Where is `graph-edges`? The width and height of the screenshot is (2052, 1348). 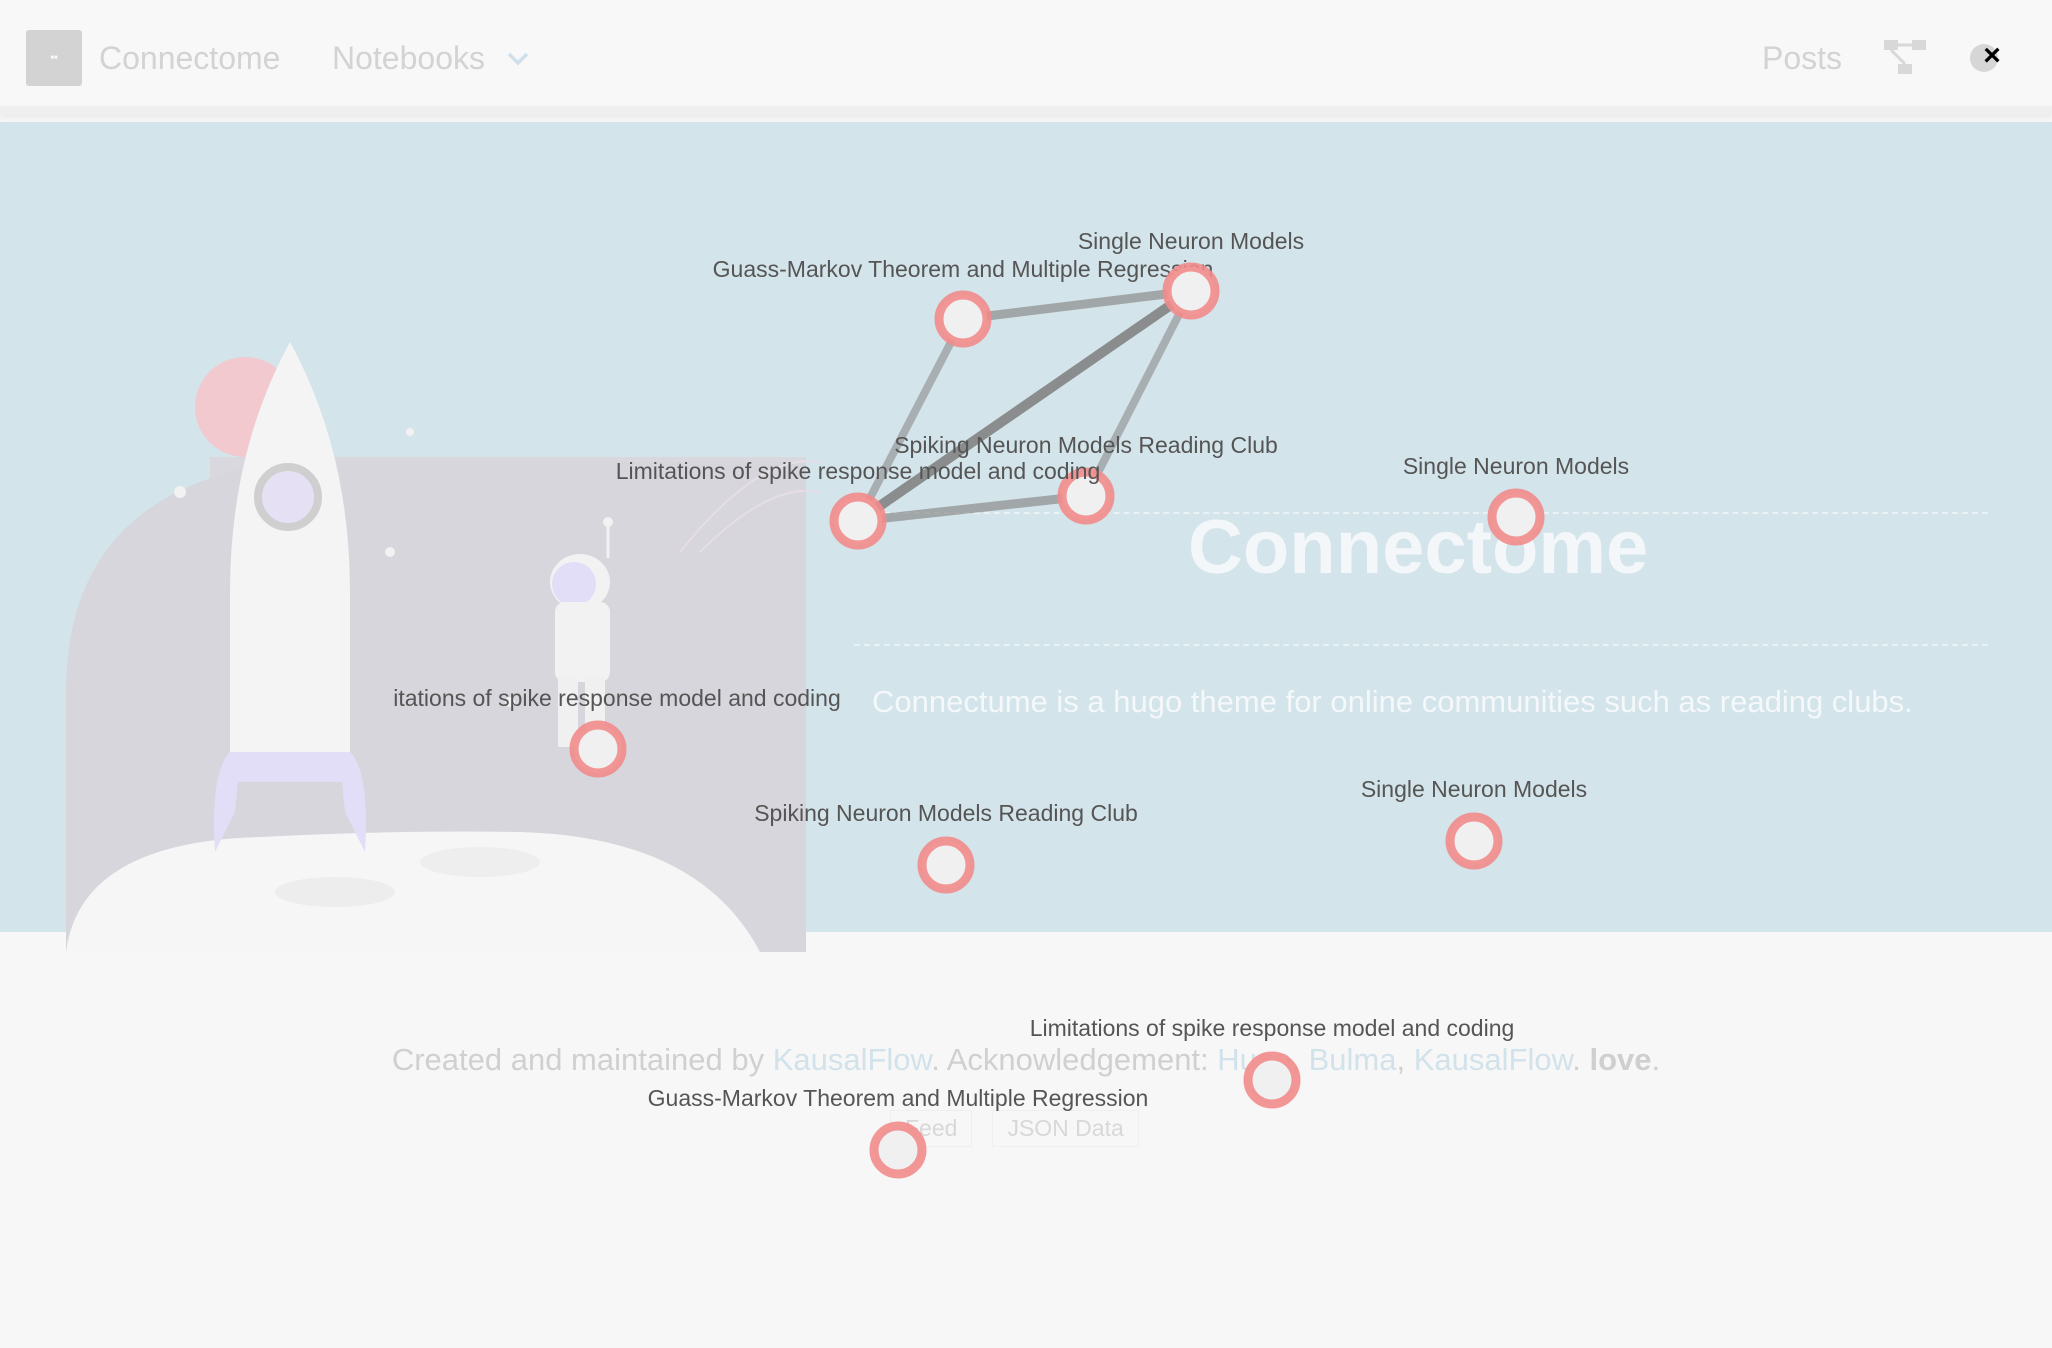 graph-edges is located at coordinates (1024, 406).